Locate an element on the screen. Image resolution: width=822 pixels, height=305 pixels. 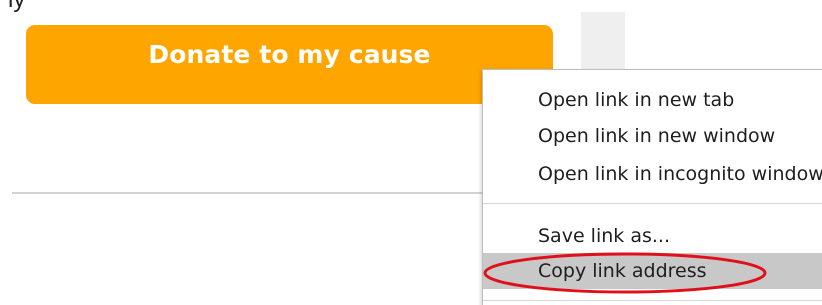
menu-item-open-new-window: Open link in new window is located at coordinates (652, 136).